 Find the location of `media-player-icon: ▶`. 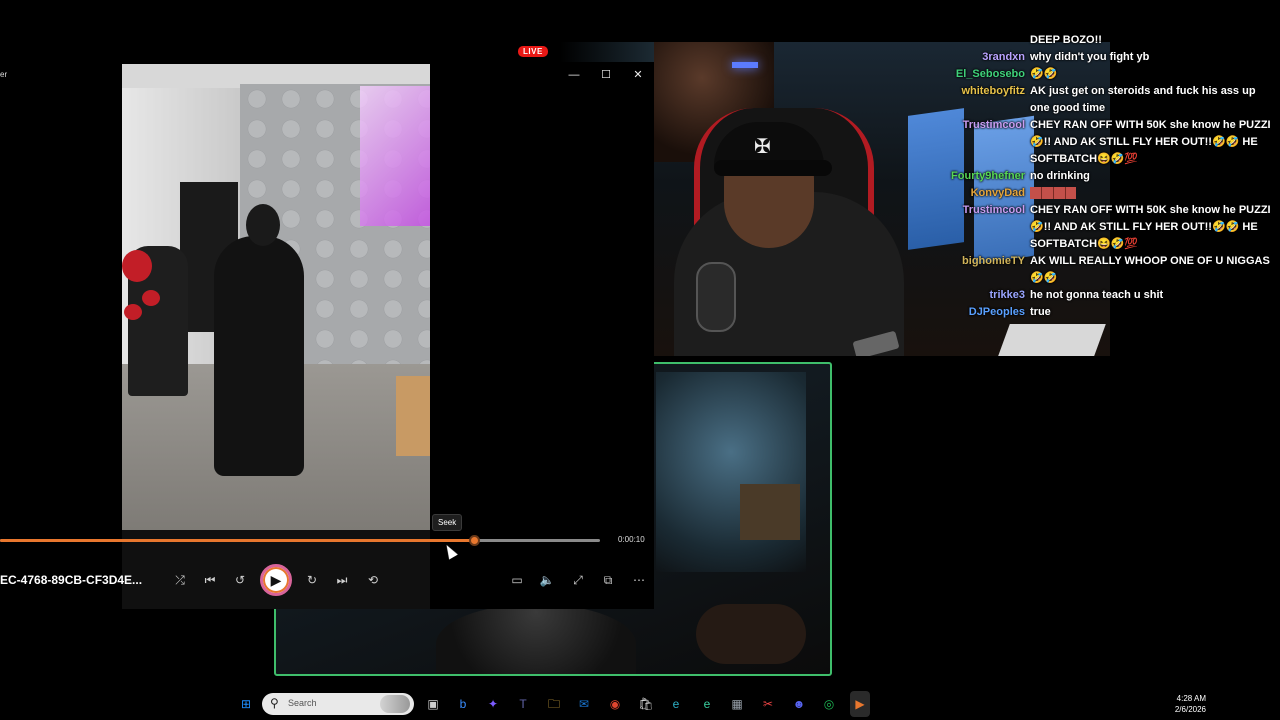

media-player-icon: ▶ is located at coordinates (860, 704).